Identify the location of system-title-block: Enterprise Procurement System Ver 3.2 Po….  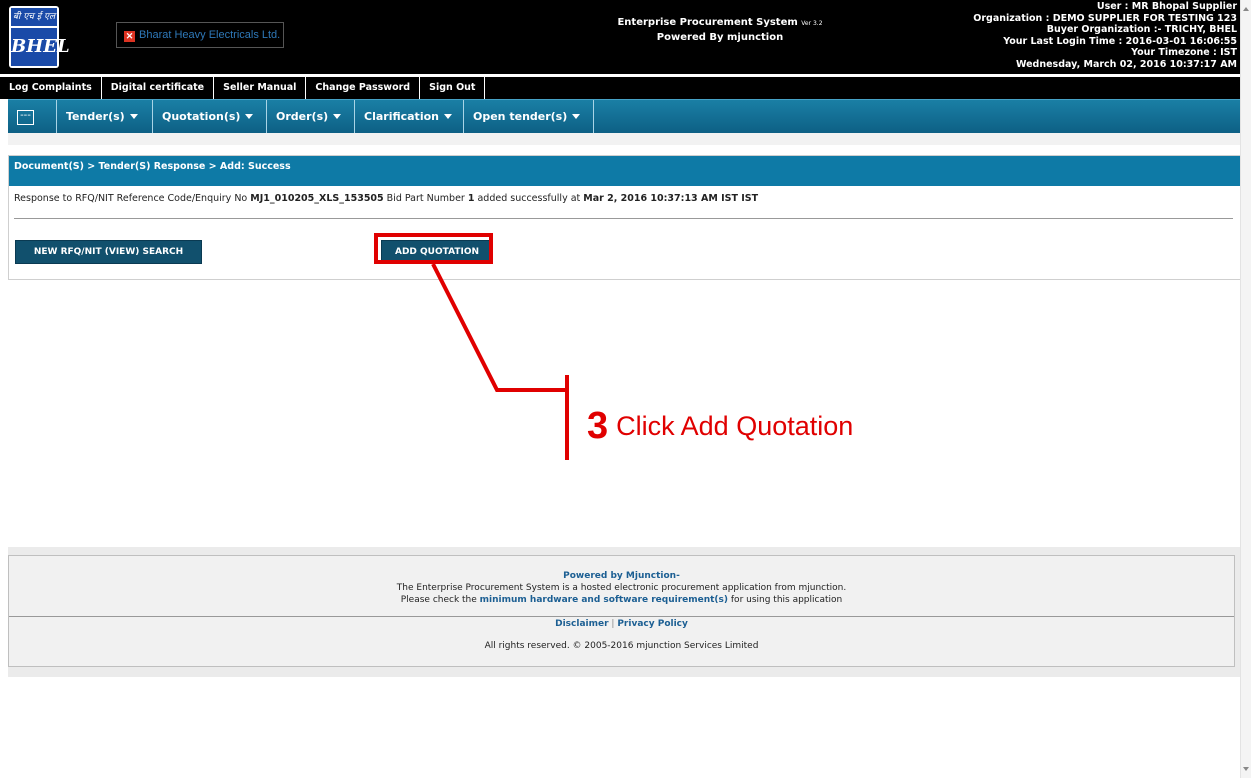
(720, 30).